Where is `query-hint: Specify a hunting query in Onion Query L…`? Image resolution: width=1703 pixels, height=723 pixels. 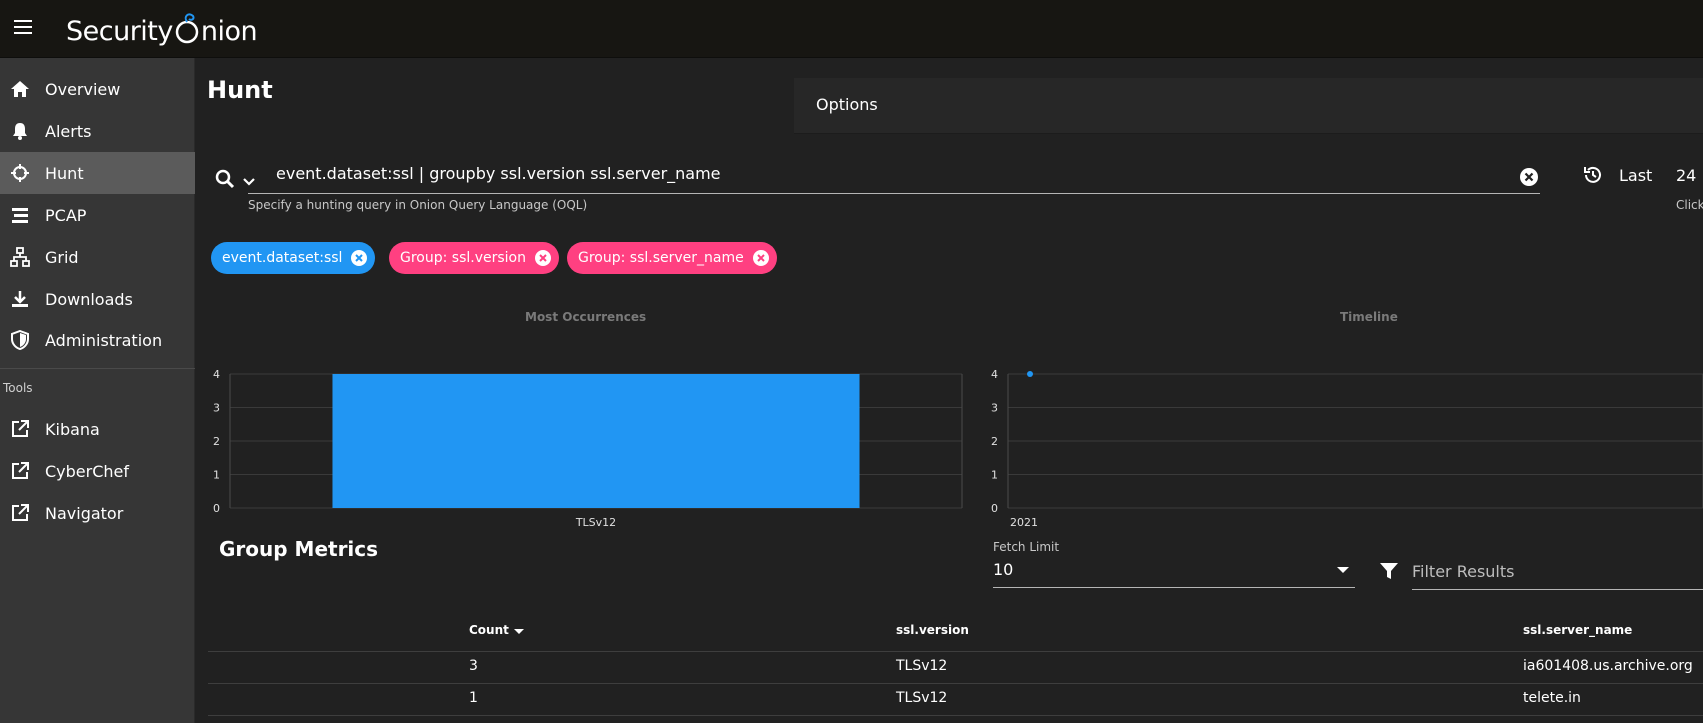
query-hint: Specify a hunting query in Onion Query L… is located at coordinates (418, 205).